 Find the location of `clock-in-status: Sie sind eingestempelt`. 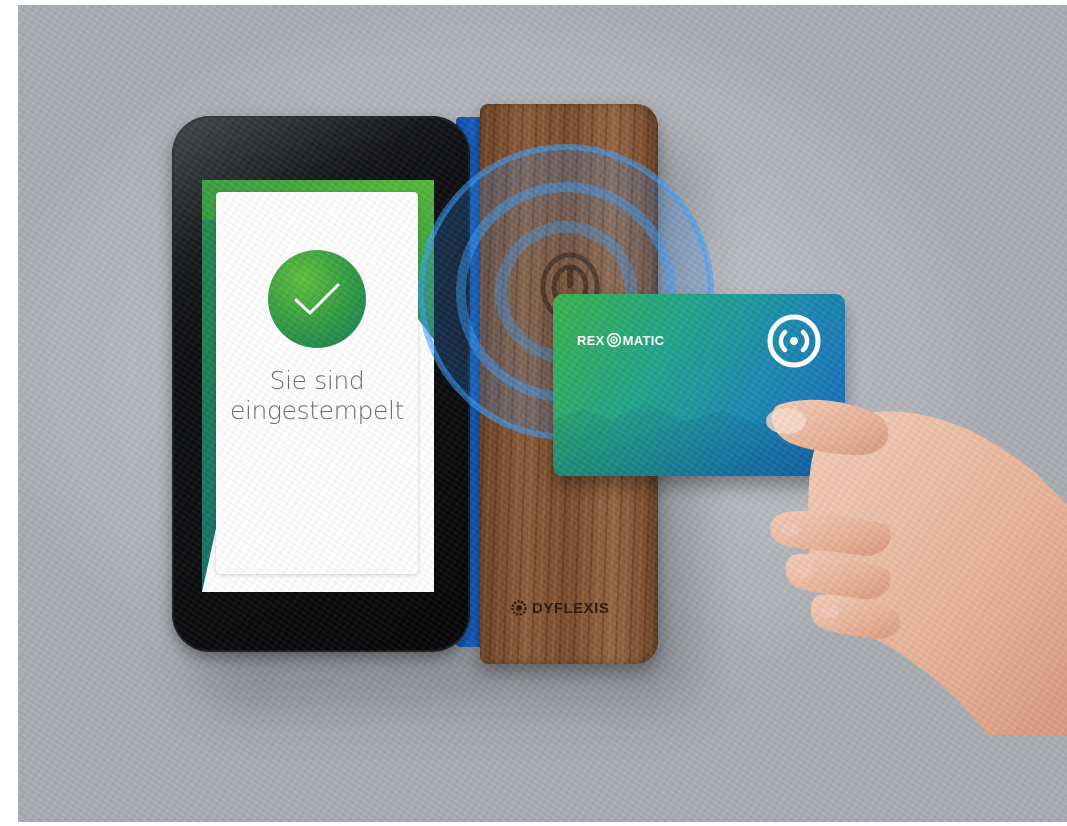

clock-in-status: Sie sind eingestempelt is located at coordinates (317, 396).